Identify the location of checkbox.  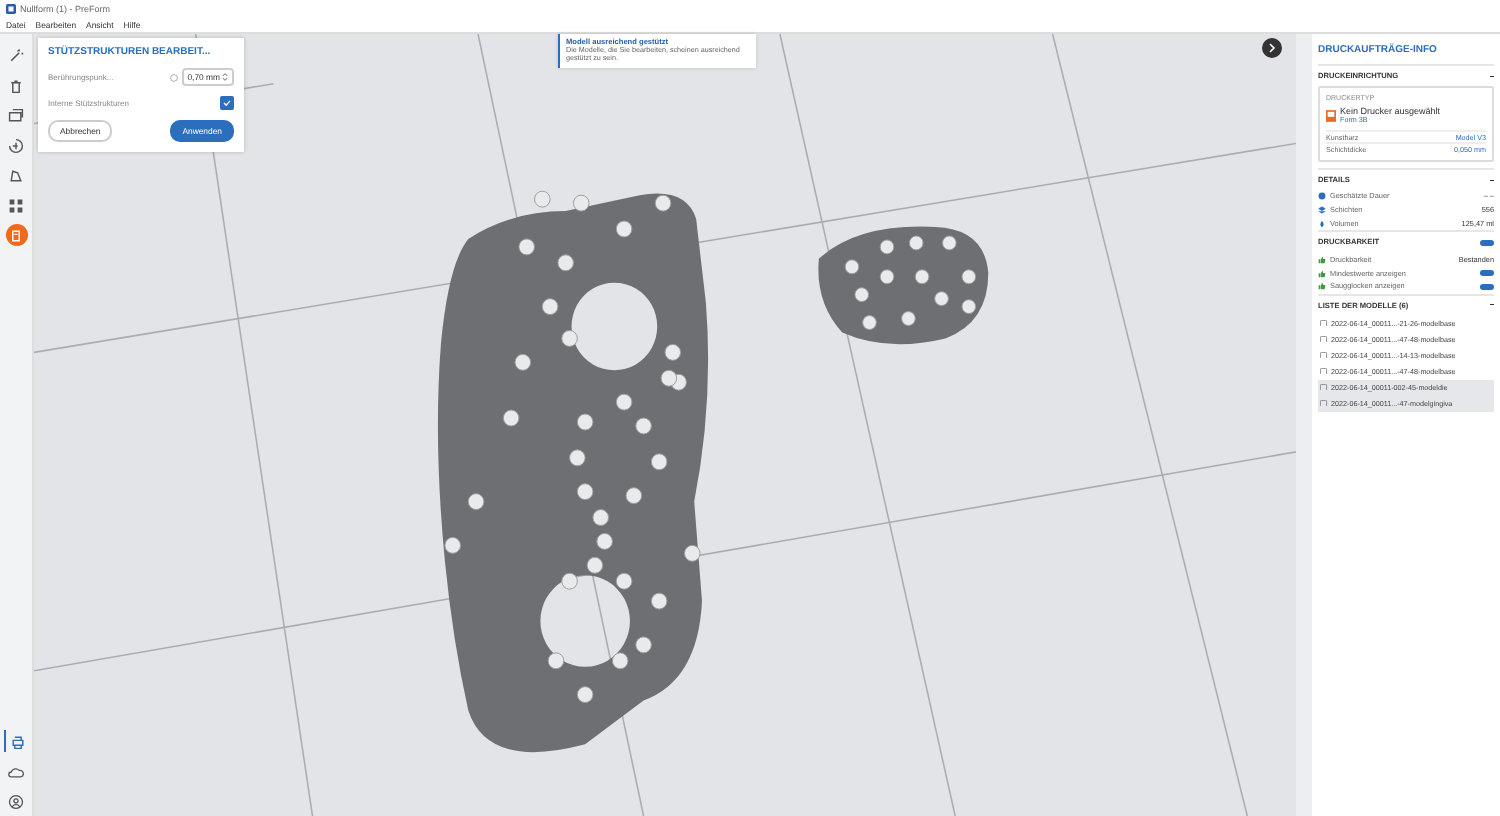
(227, 103).